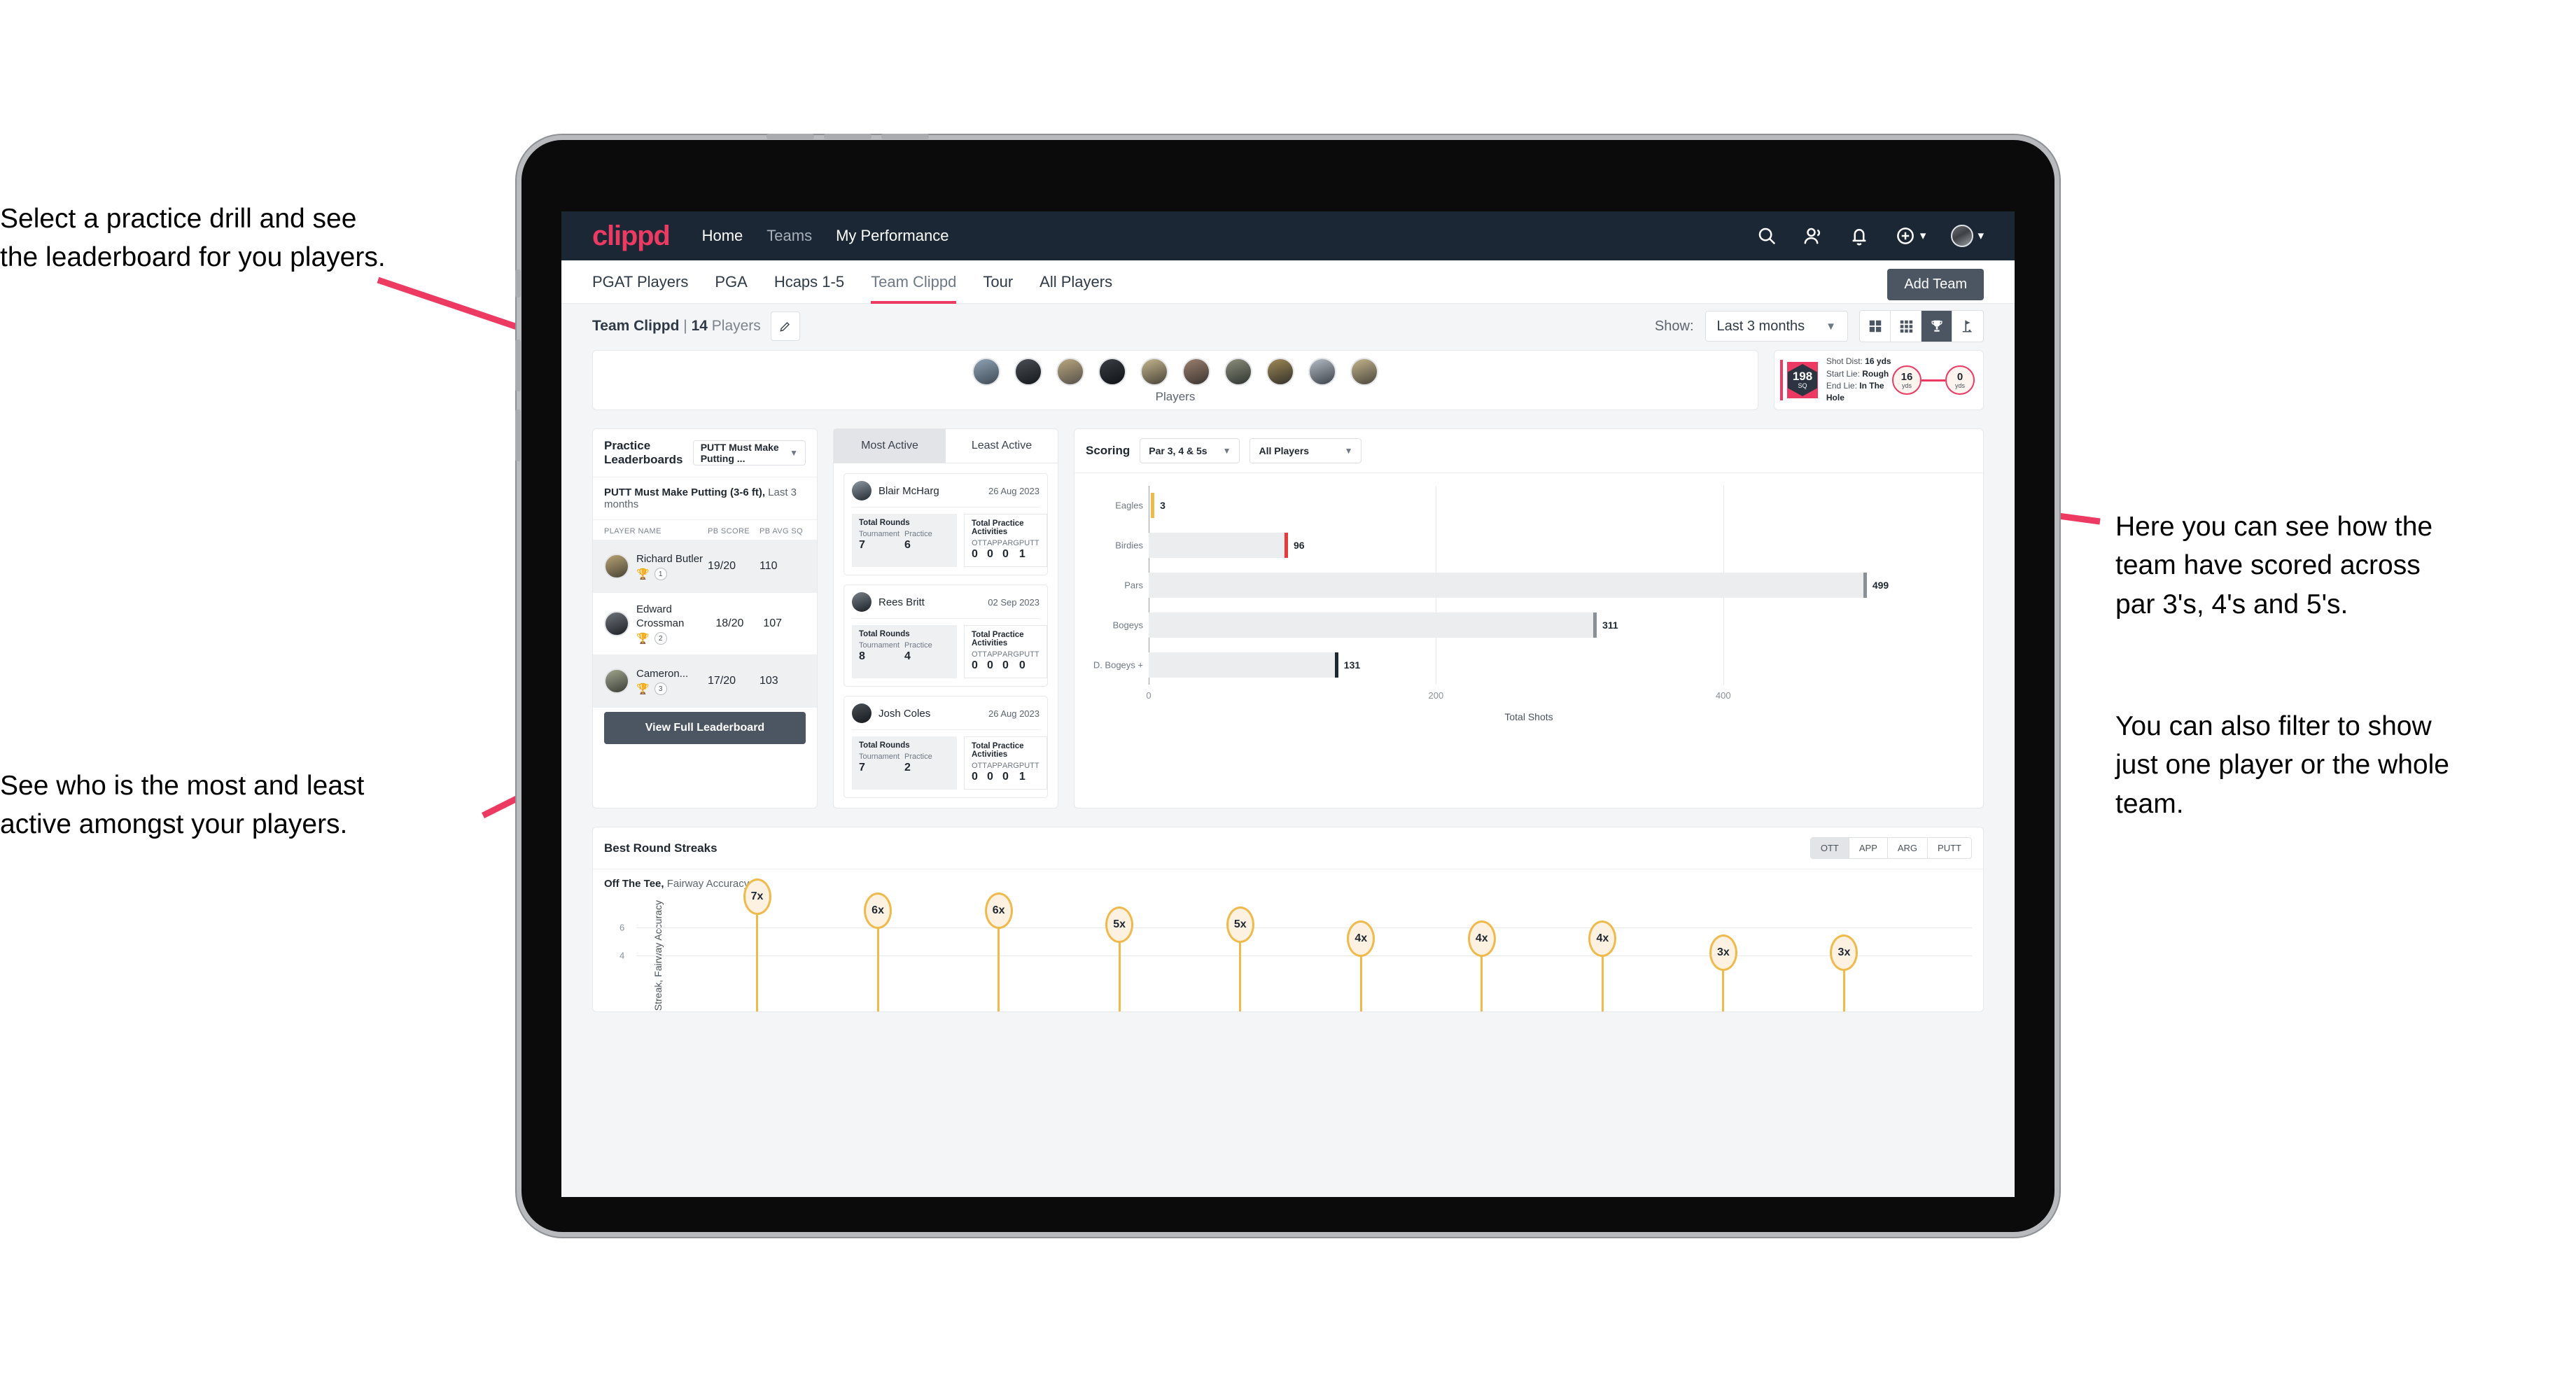  What do you see at coordinates (979, 654) in the screenshot?
I see `ott-label: OTT` at bounding box center [979, 654].